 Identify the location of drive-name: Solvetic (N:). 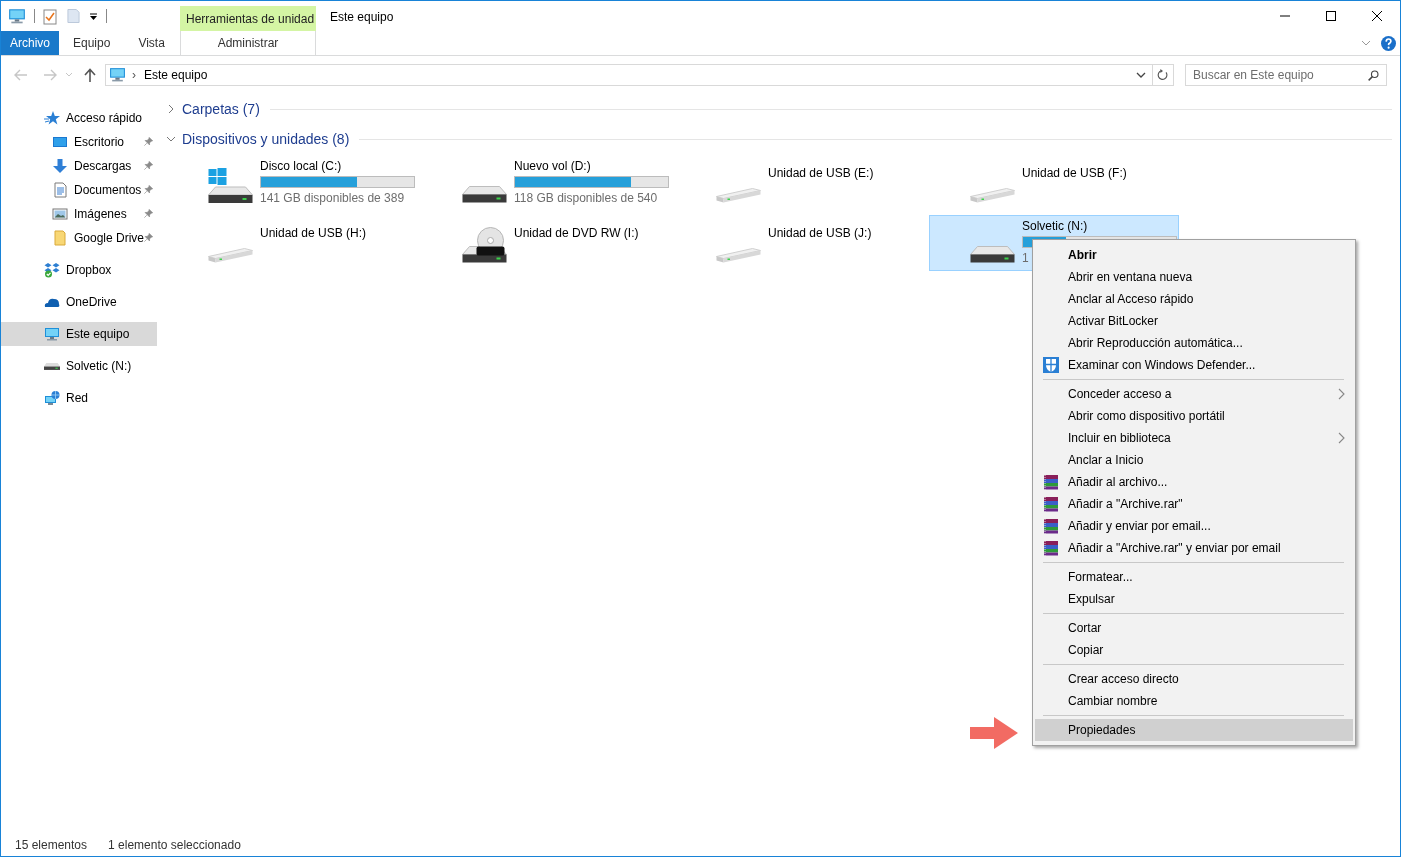
(1055, 226).